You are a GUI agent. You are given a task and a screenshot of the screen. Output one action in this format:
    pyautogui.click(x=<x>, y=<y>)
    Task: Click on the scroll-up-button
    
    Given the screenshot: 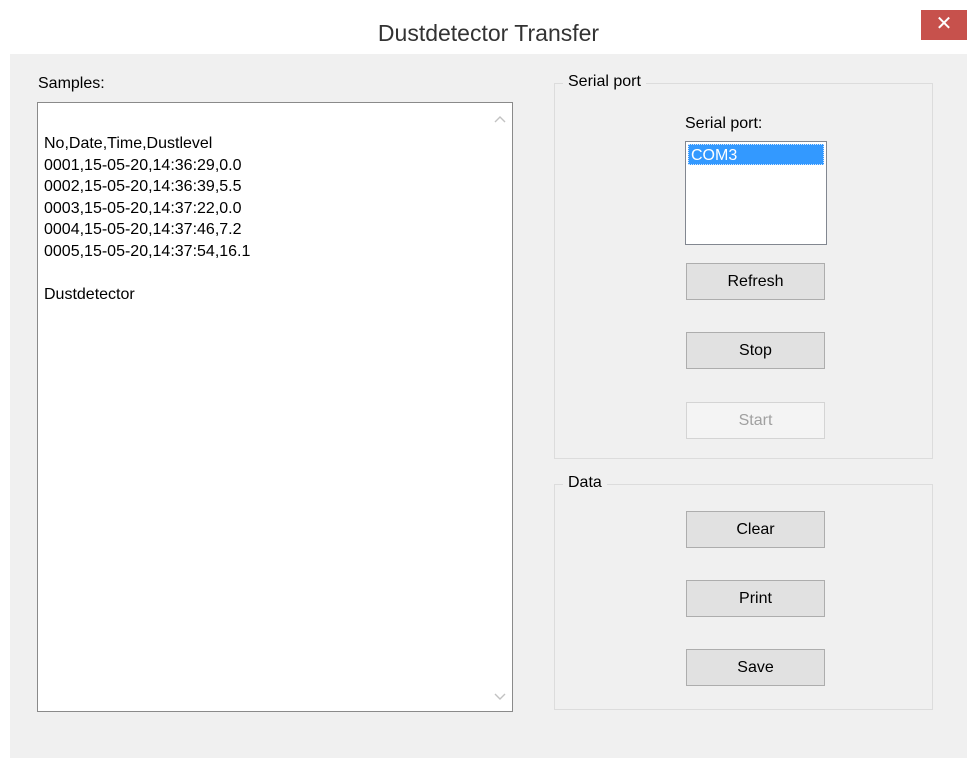 What is the action you would take?
    pyautogui.click(x=500, y=119)
    